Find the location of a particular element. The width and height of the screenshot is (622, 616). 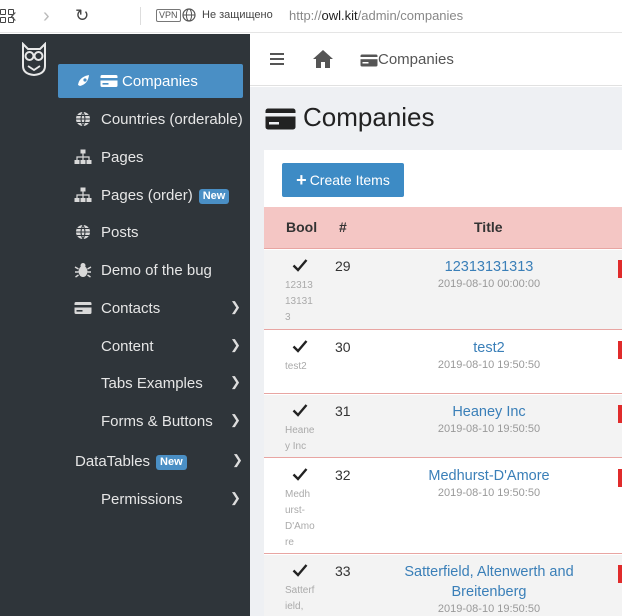

sidebar-item-companies: Companies is located at coordinates (150, 81).